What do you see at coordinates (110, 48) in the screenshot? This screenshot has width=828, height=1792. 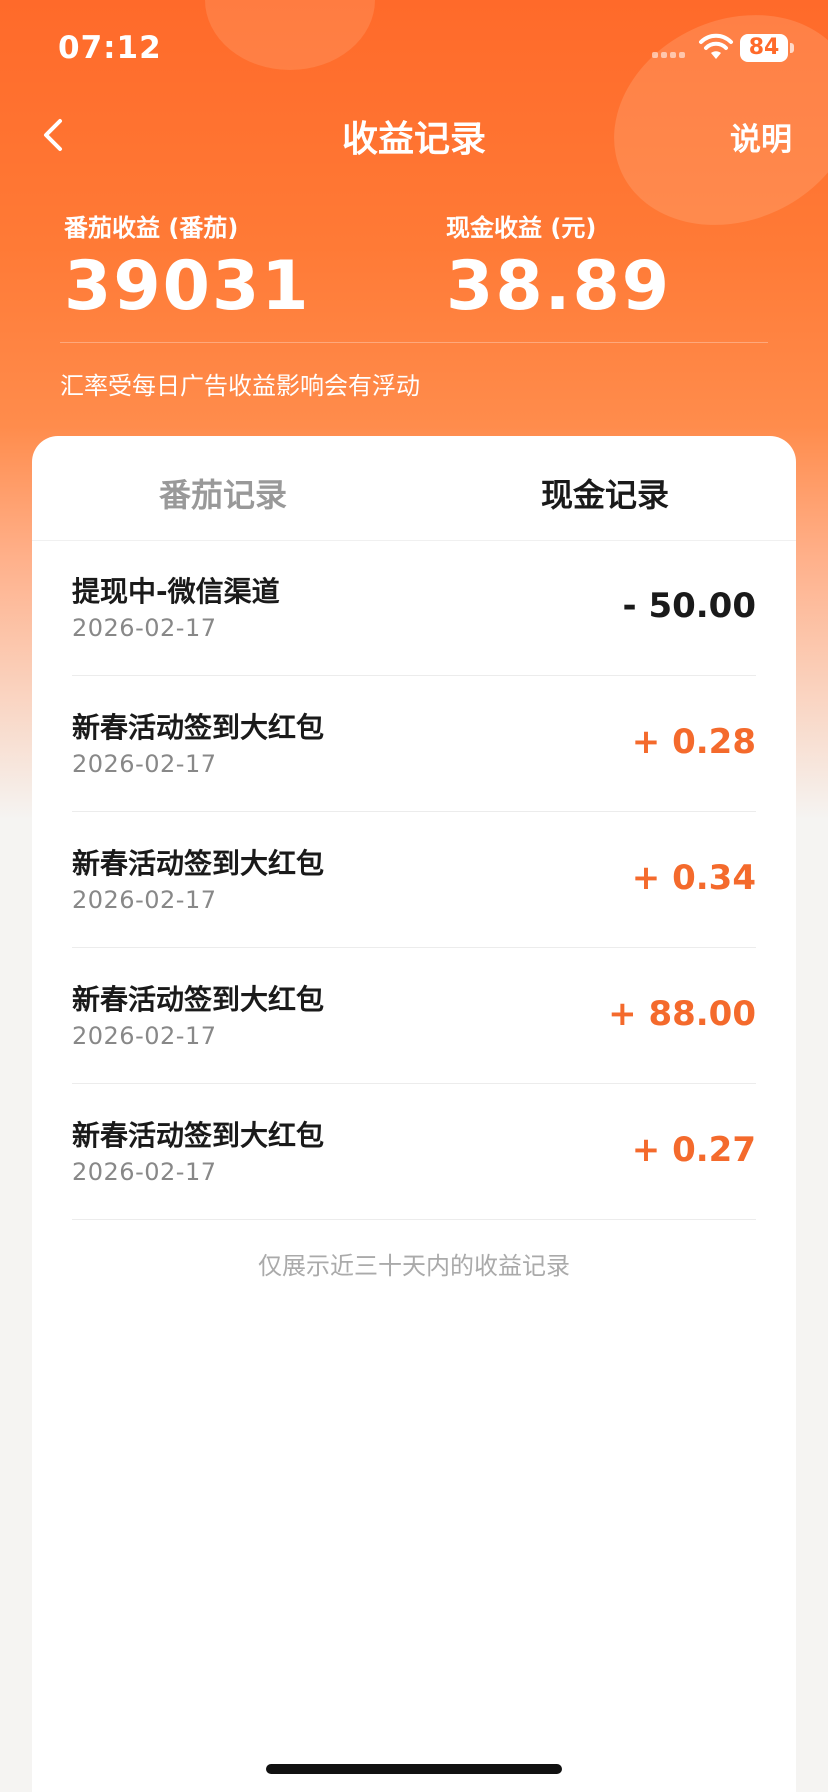 I see `status-time: 07:12` at bounding box center [110, 48].